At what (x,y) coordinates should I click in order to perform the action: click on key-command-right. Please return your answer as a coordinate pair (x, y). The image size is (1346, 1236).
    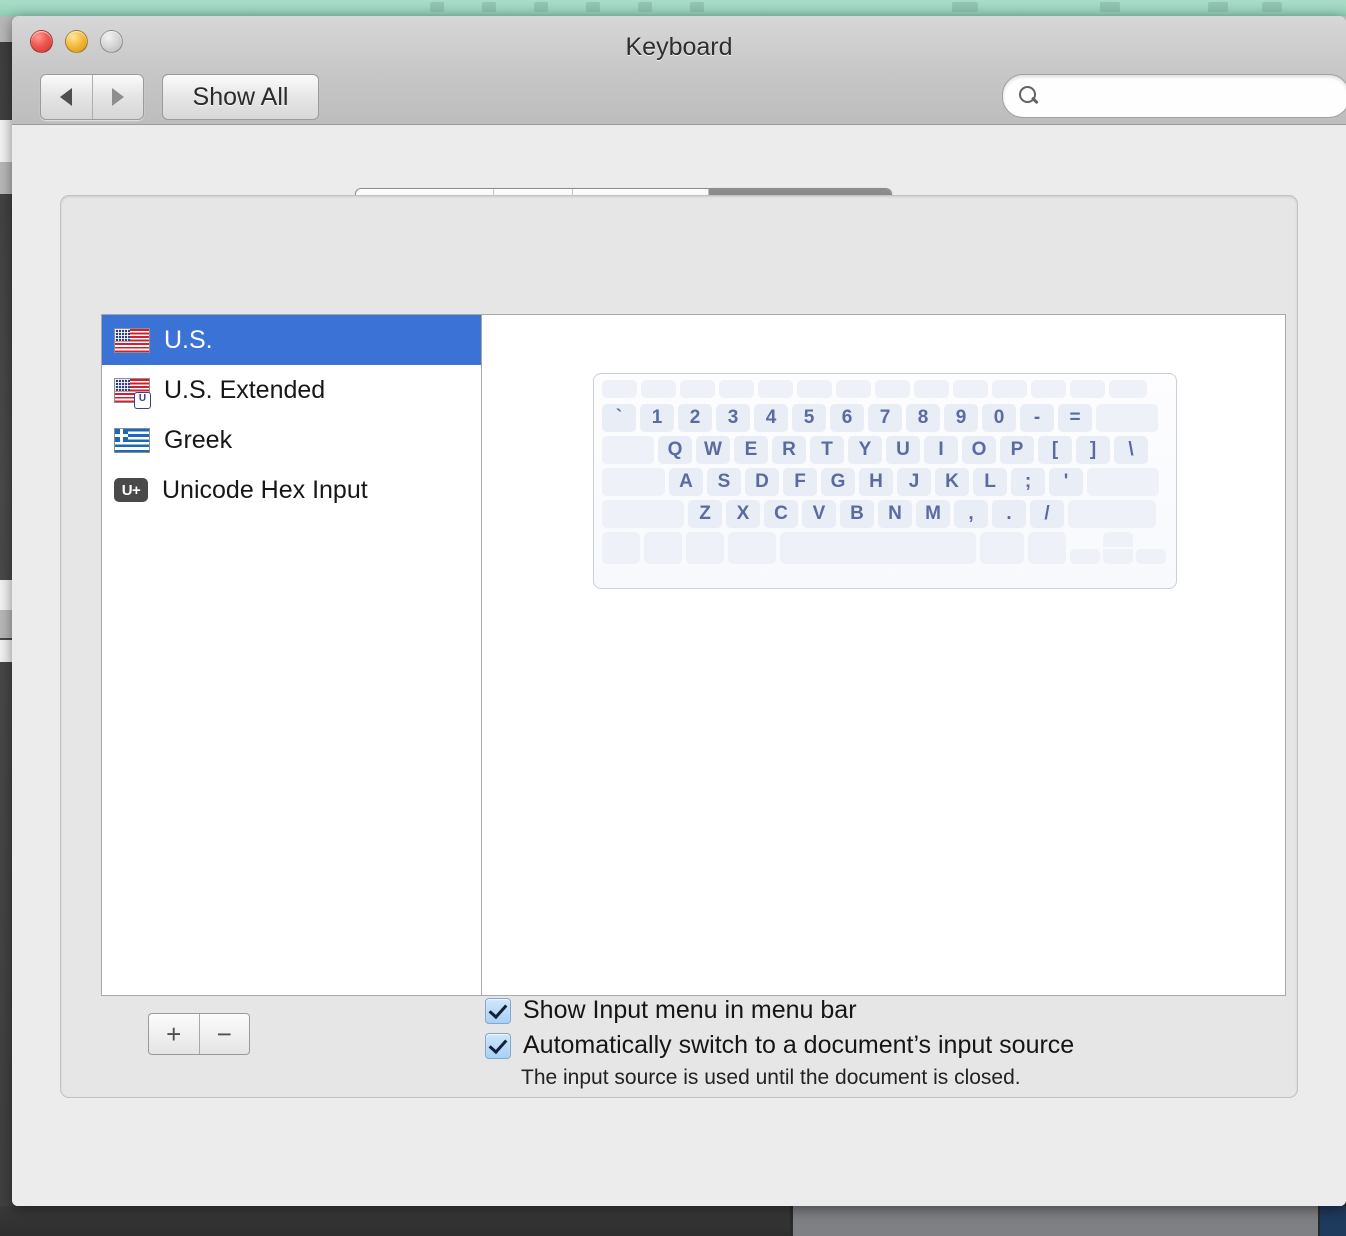
    Looking at the image, I should click on (1002, 548).